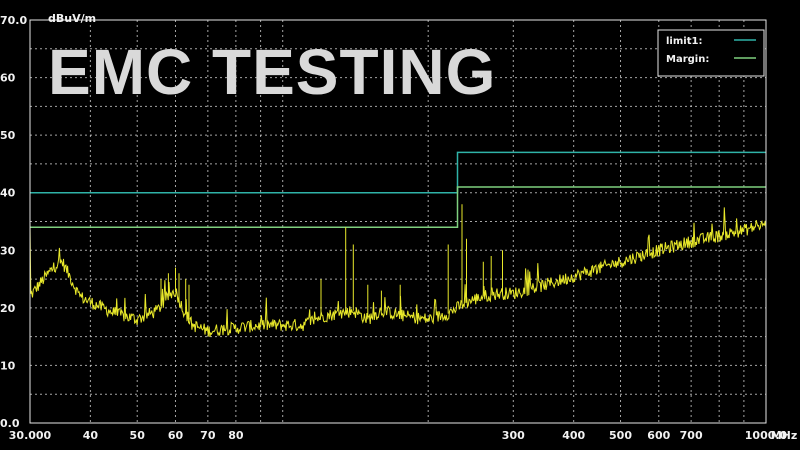  Describe the element at coordinates (138, 435) in the screenshot. I see `x-tick-label: 50` at that location.